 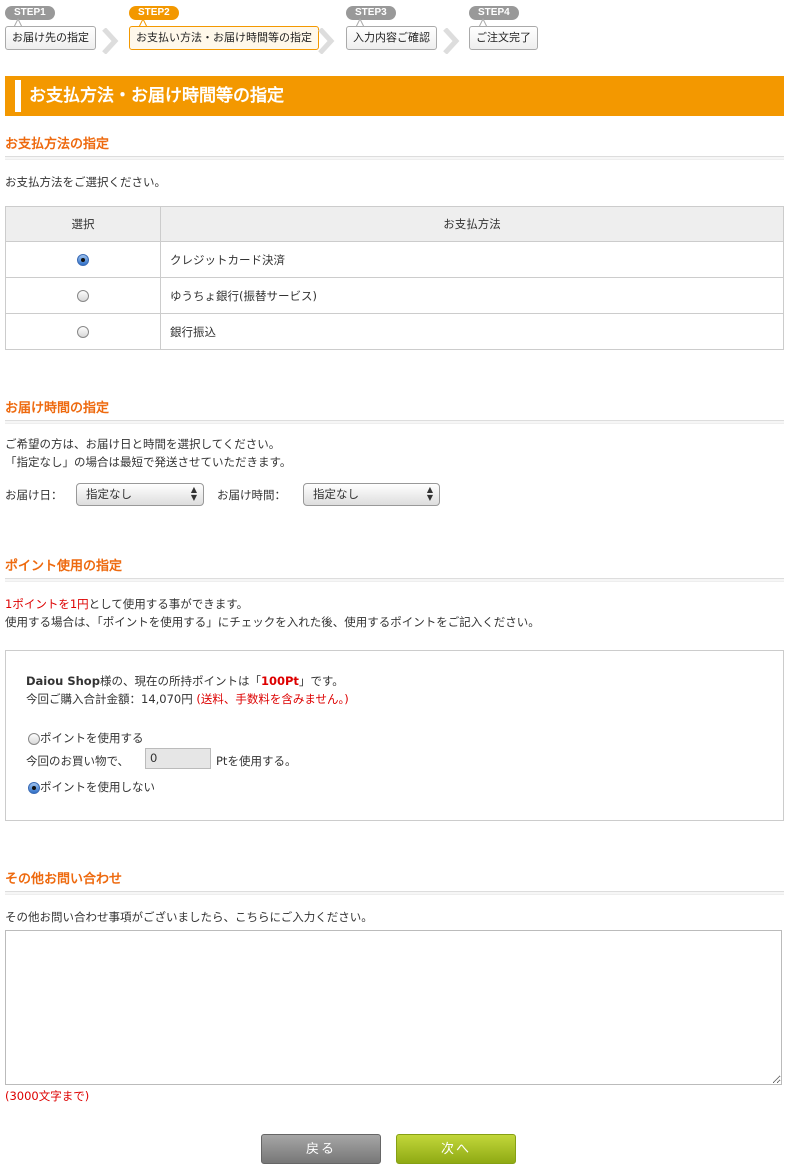 What do you see at coordinates (279, 681) in the screenshot?
I see `owned-points-value: 100Pt` at bounding box center [279, 681].